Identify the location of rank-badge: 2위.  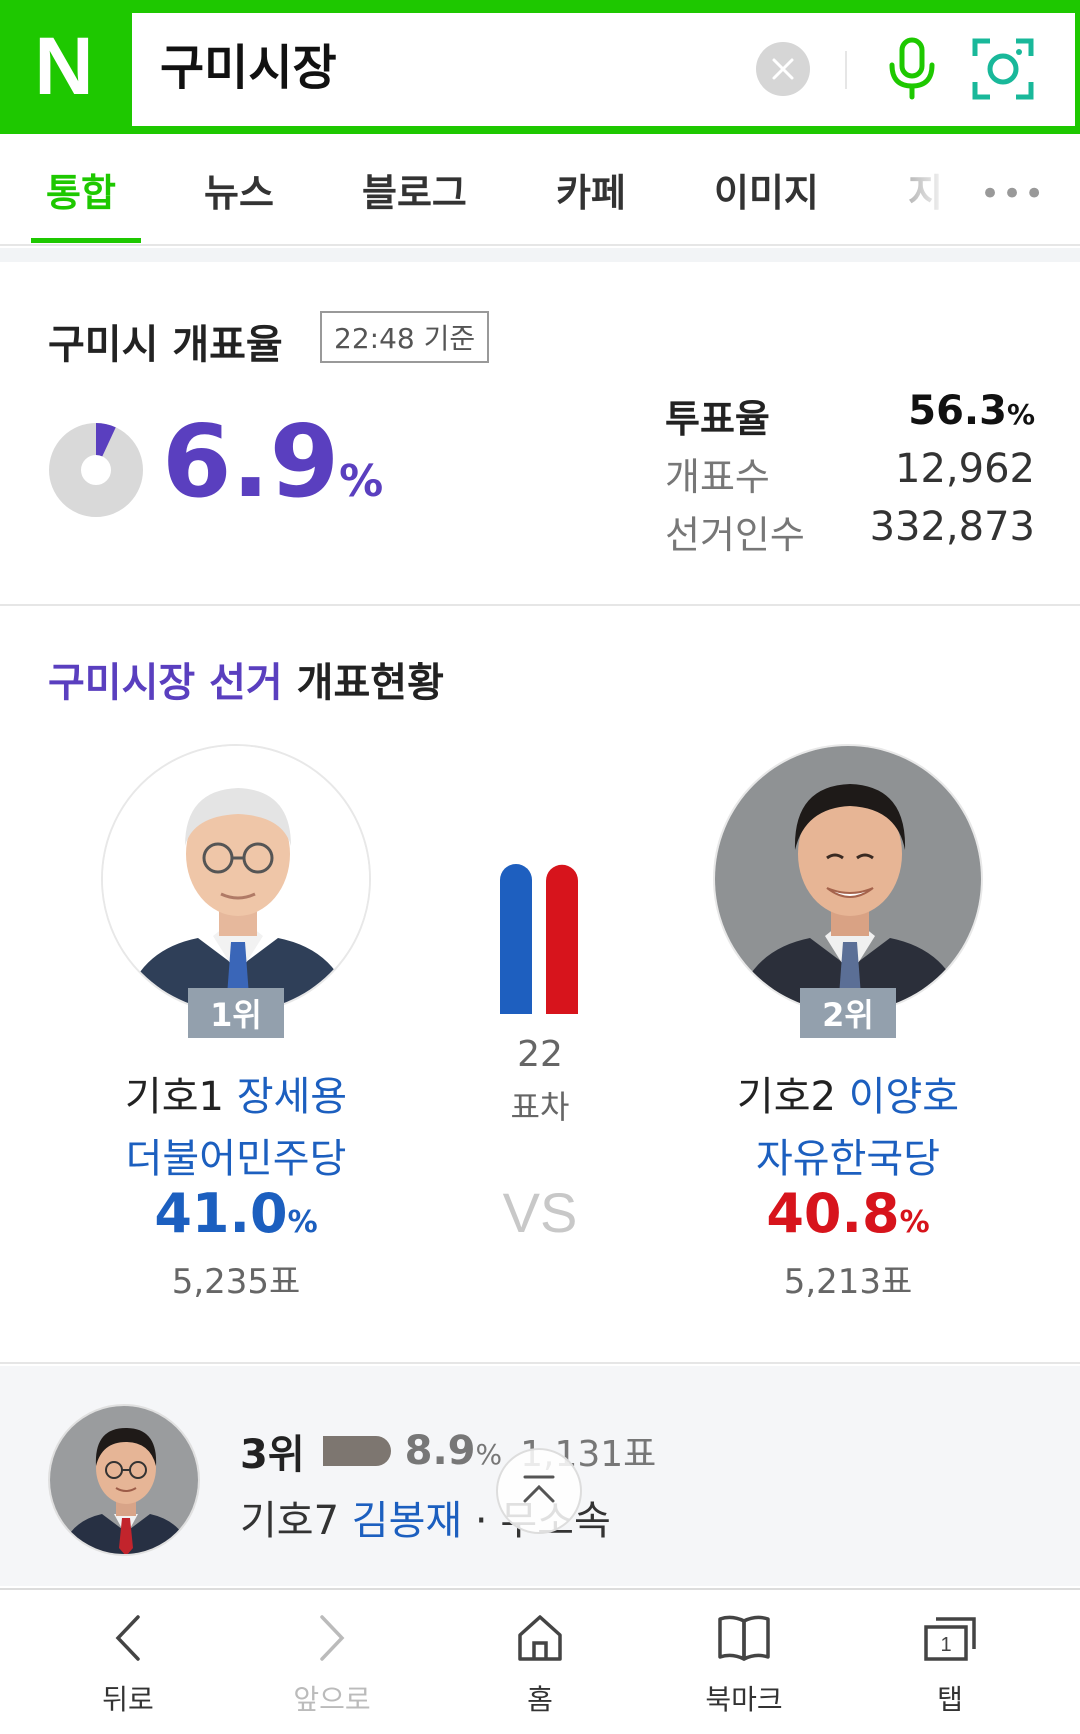
(848, 1013).